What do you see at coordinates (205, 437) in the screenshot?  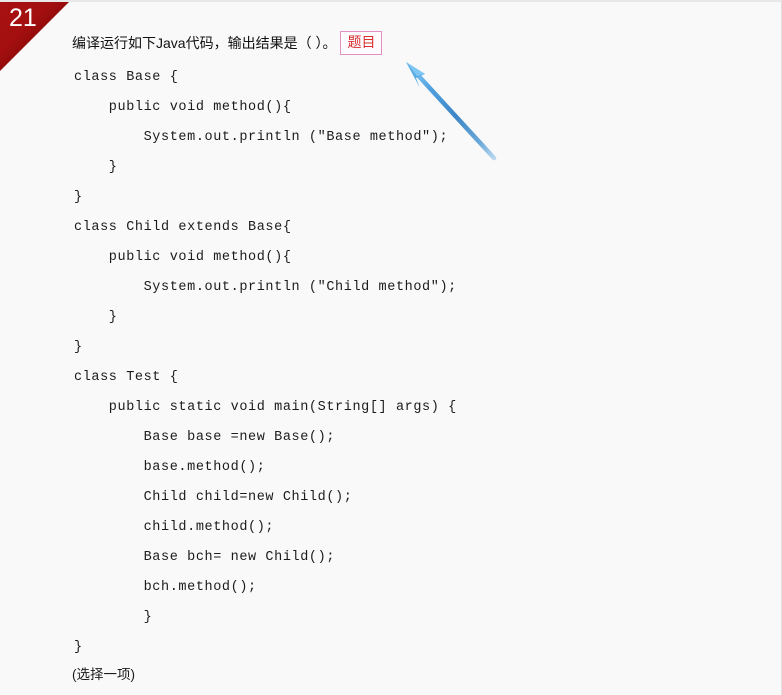 I see `code-line: Base base =new Base();` at bounding box center [205, 437].